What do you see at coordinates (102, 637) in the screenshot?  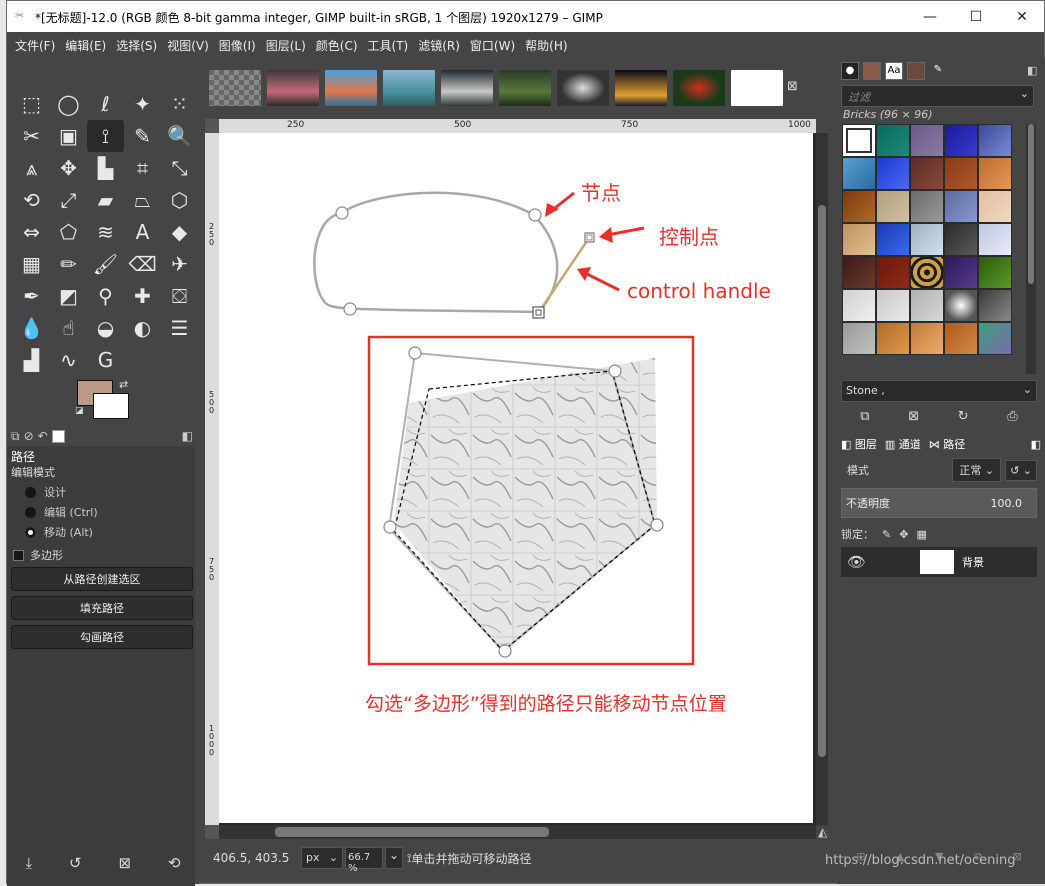 I see `stroke-path-button: 勾画路径` at bounding box center [102, 637].